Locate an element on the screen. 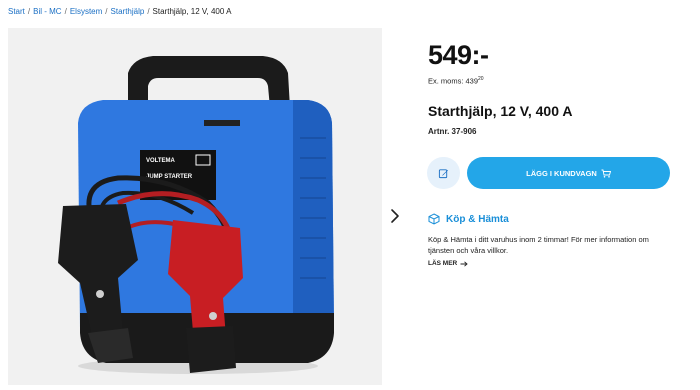 The height and width of the screenshot is (390, 700). add-to-cart-label: LÄGG I KUNDVAGN is located at coordinates (561, 173).